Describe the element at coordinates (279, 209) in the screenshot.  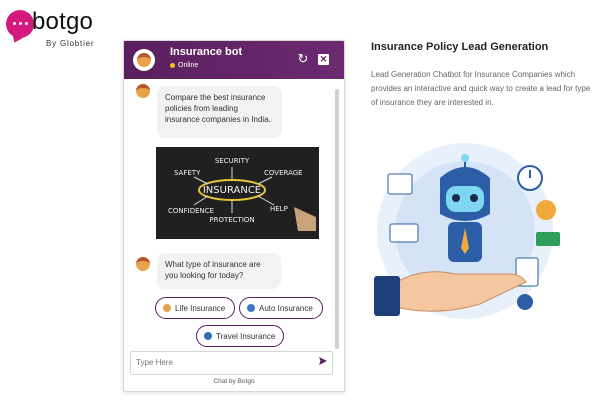
I see `image-word-right-bottom: HELP` at that location.